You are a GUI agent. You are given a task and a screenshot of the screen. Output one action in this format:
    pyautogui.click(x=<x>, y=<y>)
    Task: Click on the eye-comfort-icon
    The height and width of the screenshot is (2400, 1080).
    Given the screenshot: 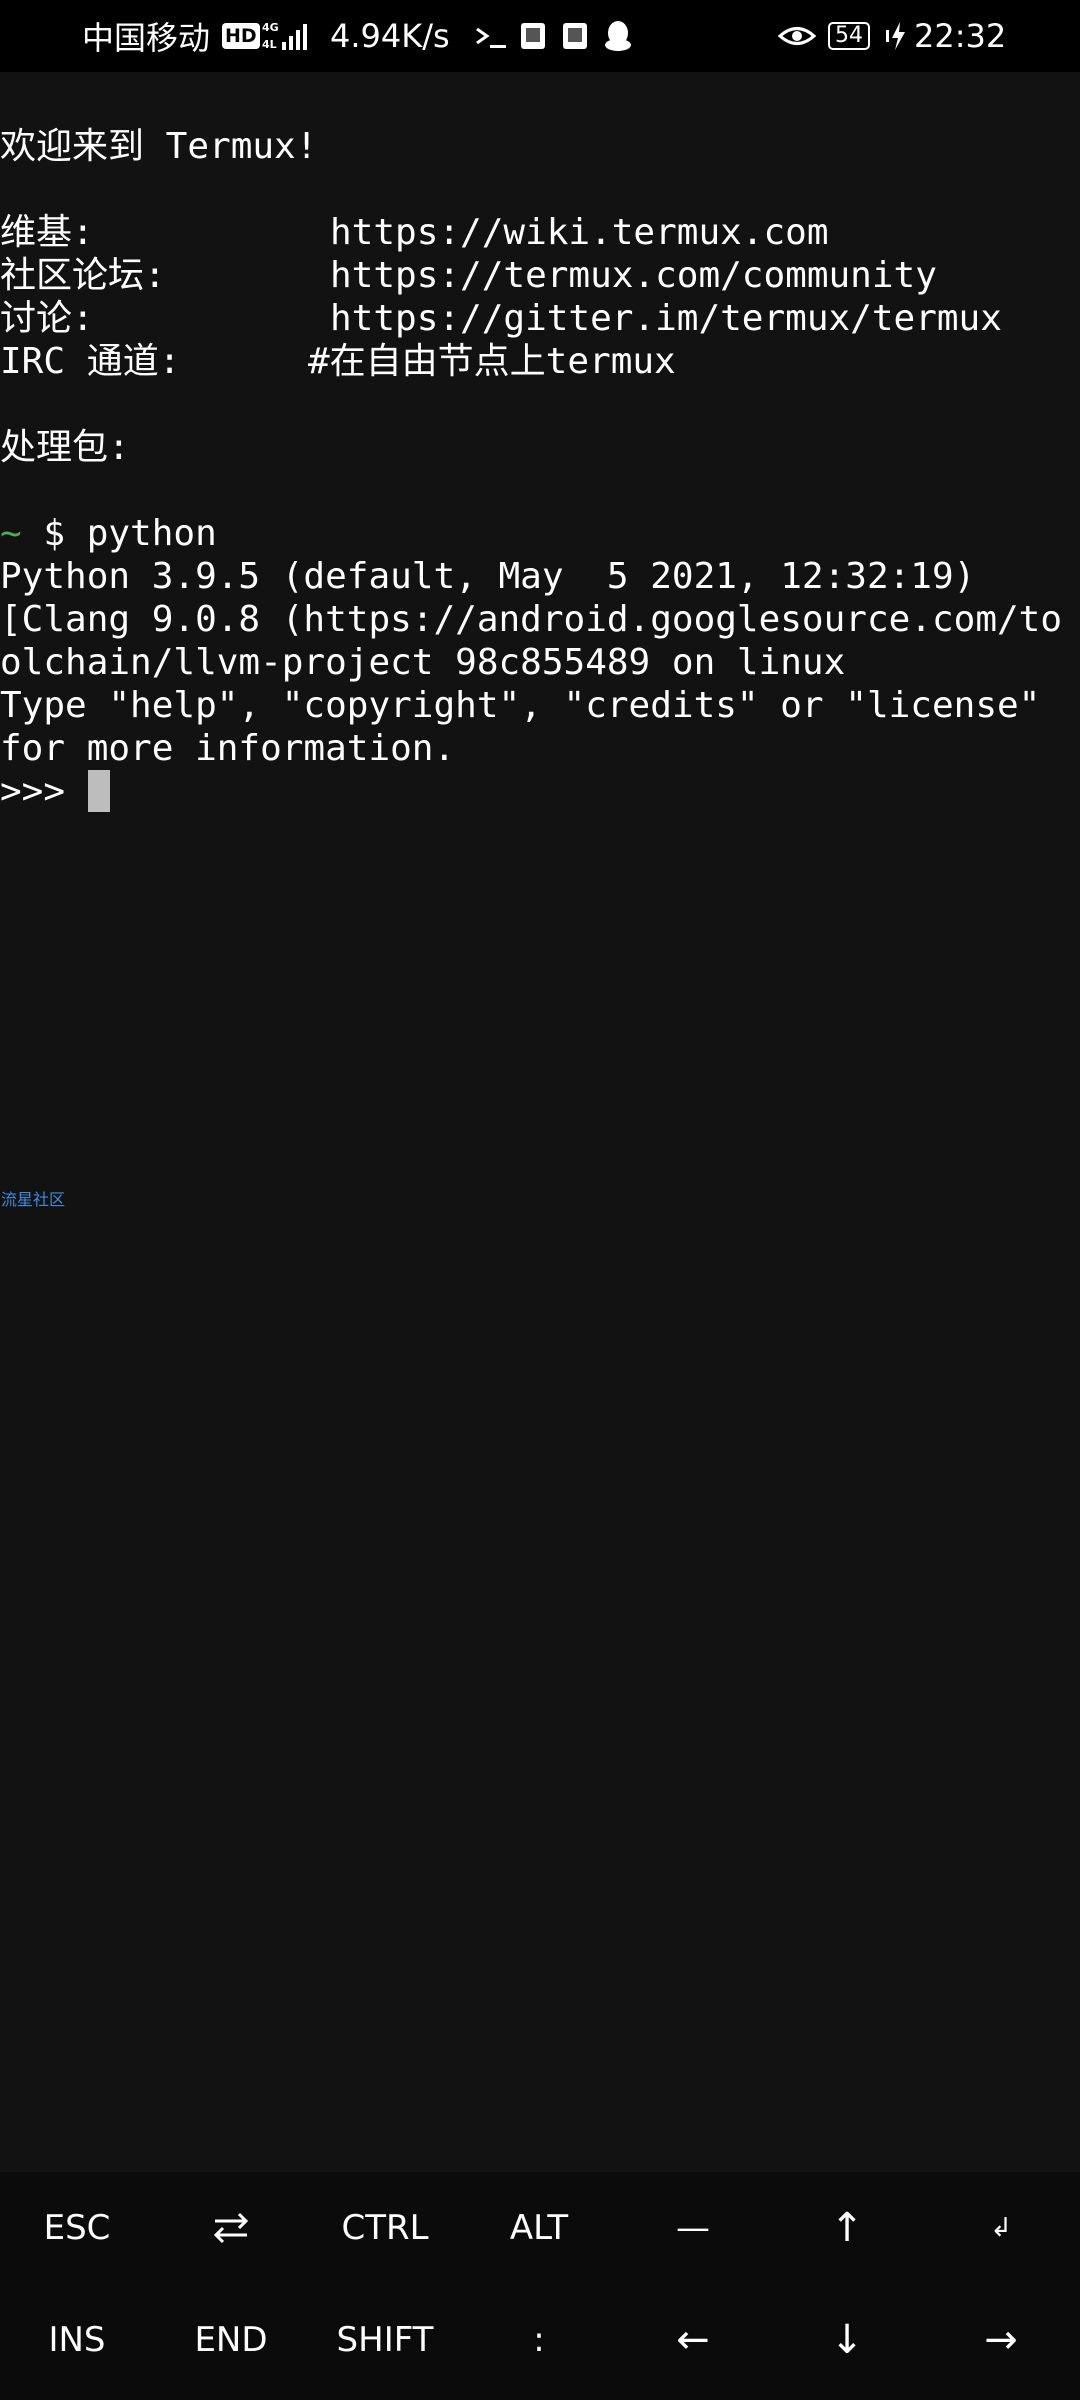 What is the action you would take?
    pyautogui.click(x=797, y=36)
    